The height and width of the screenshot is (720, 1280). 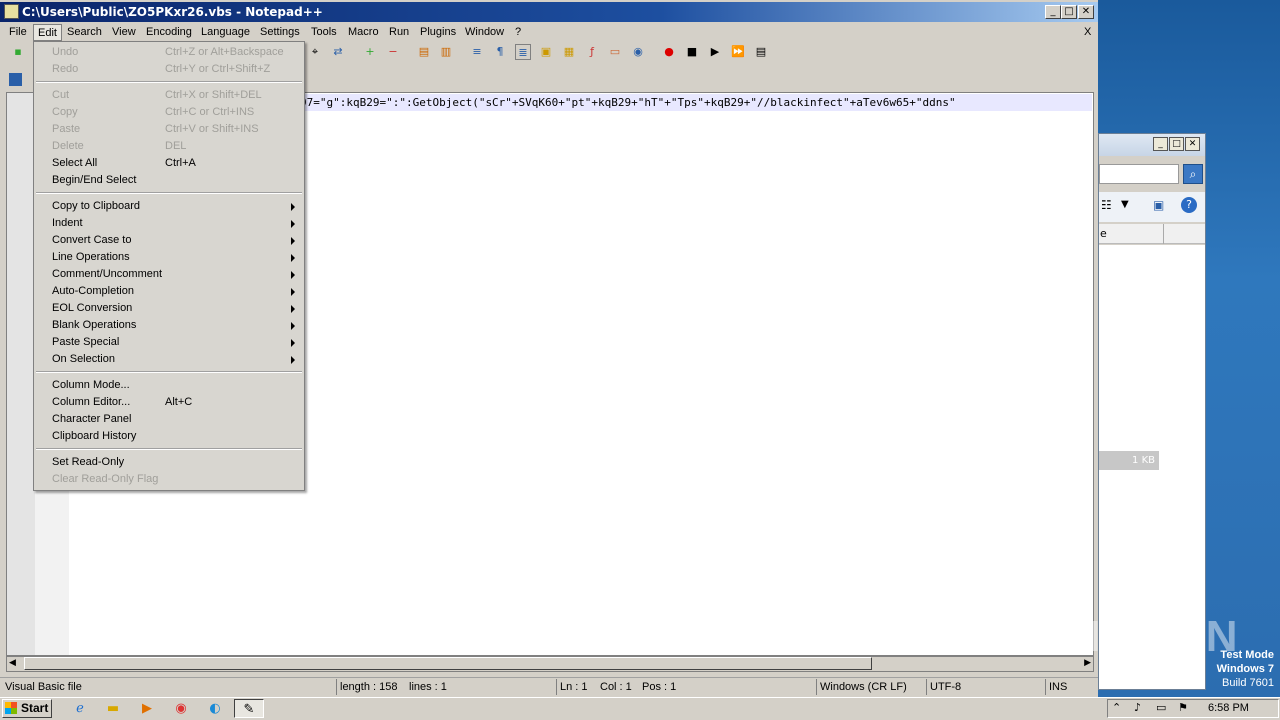 I want to click on show-all-chars-icon: ¶, so click(x=500, y=52).